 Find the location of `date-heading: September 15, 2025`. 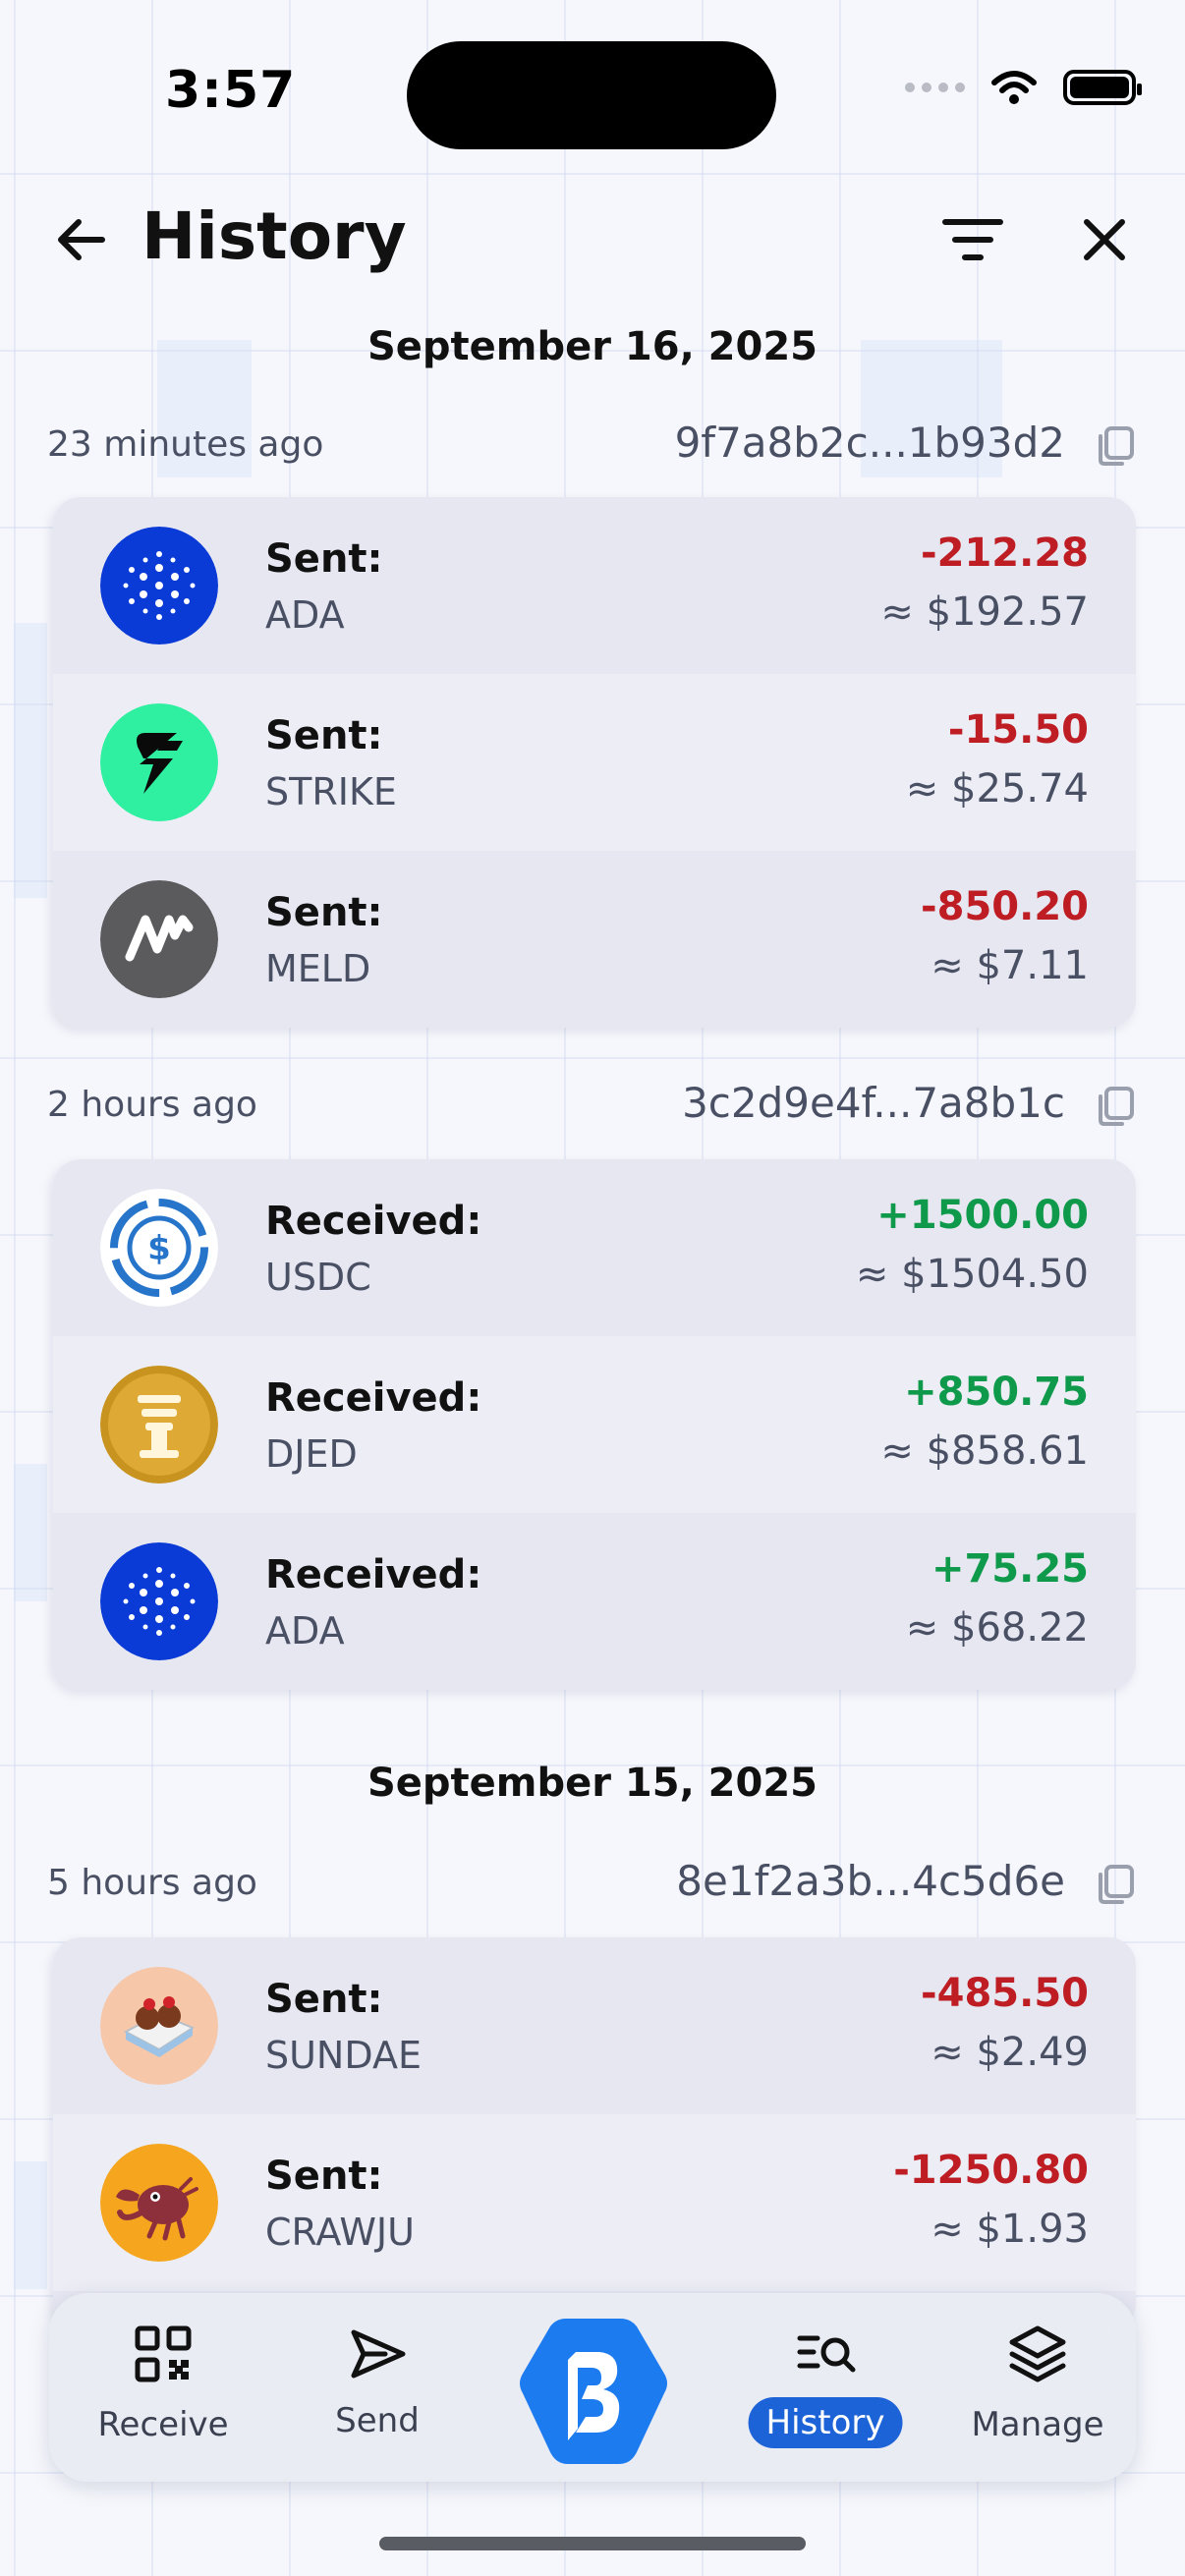

date-heading: September 15, 2025 is located at coordinates (592, 1783).